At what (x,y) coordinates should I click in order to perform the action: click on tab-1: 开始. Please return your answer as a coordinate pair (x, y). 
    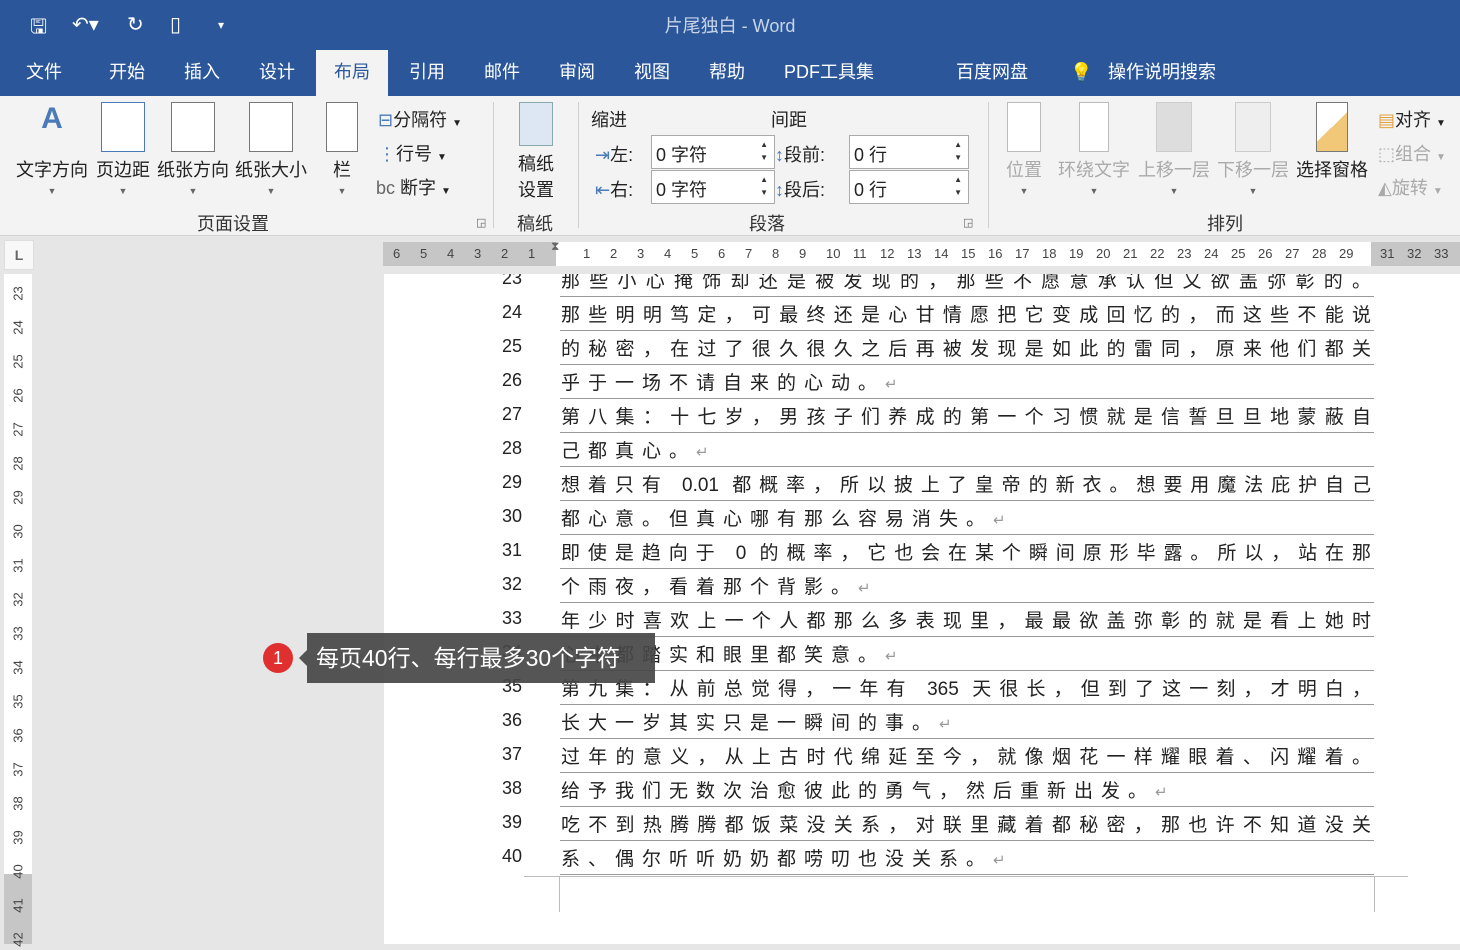
    Looking at the image, I should click on (127, 73).